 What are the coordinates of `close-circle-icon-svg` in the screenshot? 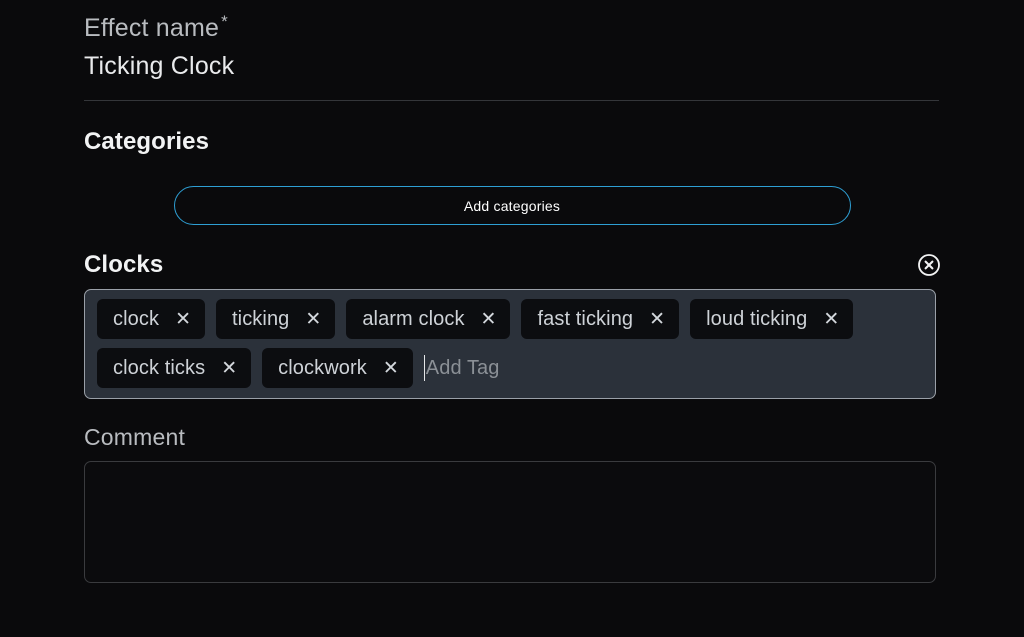 It's located at (929, 265).